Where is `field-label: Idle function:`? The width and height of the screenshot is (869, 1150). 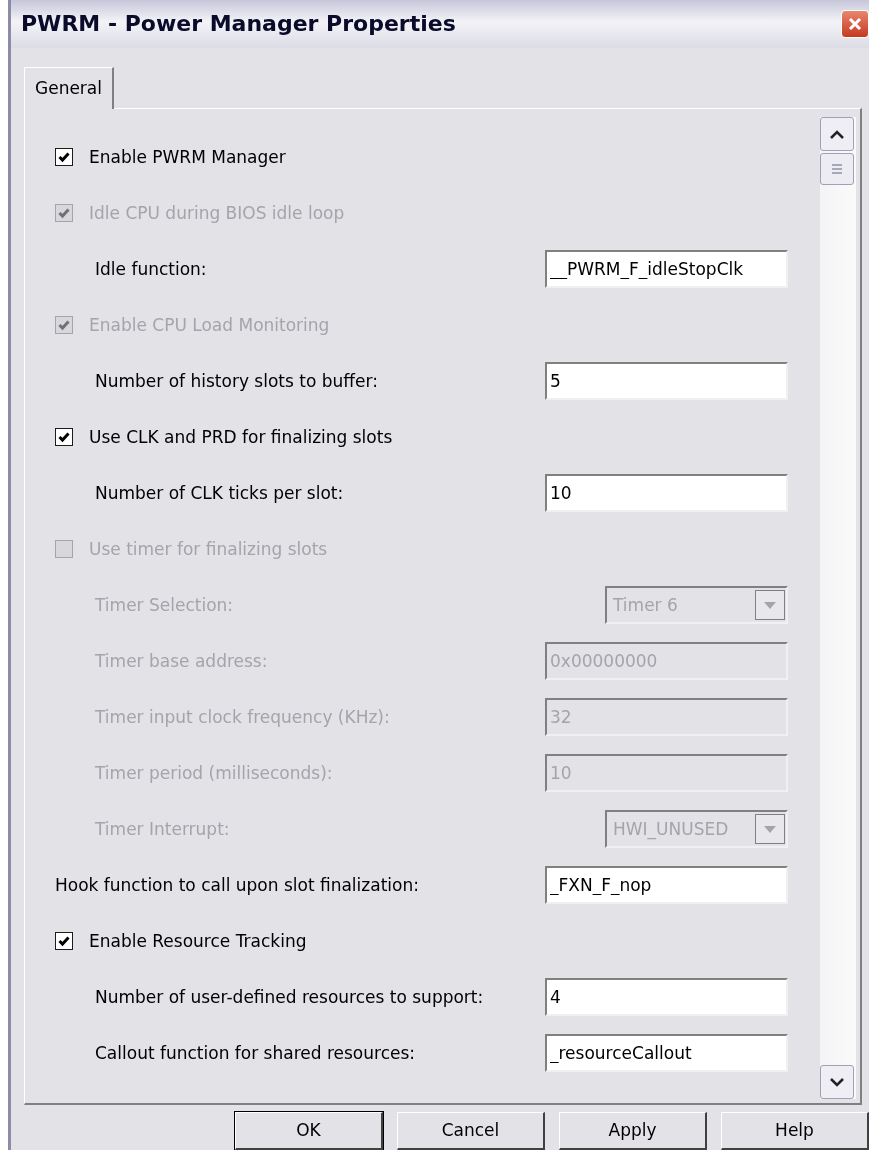 field-label: Idle function: is located at coordinates (151, 269).